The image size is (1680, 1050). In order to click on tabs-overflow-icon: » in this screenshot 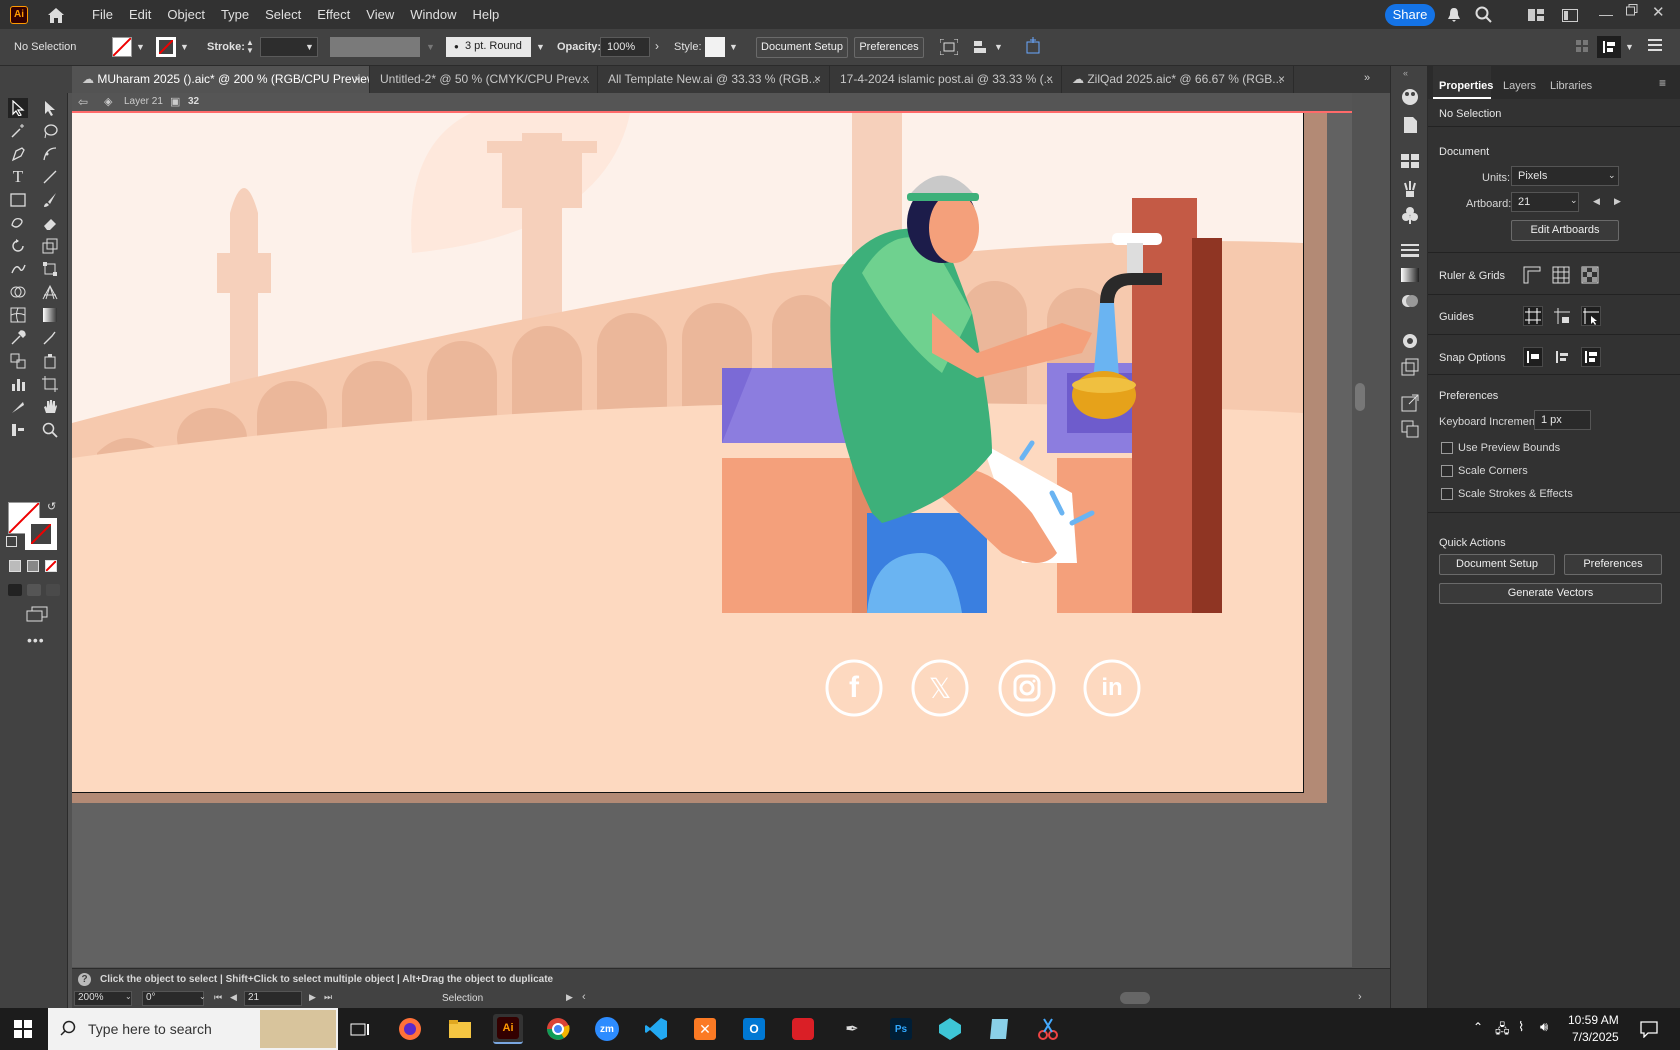, I will do `click(1367, 78)`.